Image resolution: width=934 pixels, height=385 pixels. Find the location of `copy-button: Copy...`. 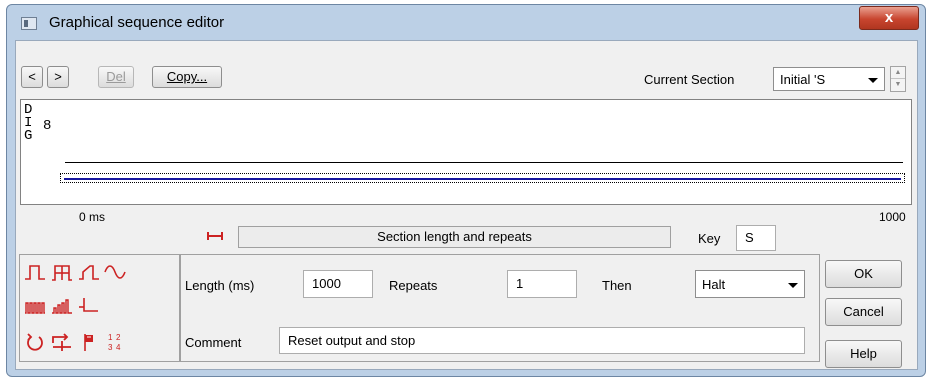

copy-button: Copy... is located at coordinates (187, 77).